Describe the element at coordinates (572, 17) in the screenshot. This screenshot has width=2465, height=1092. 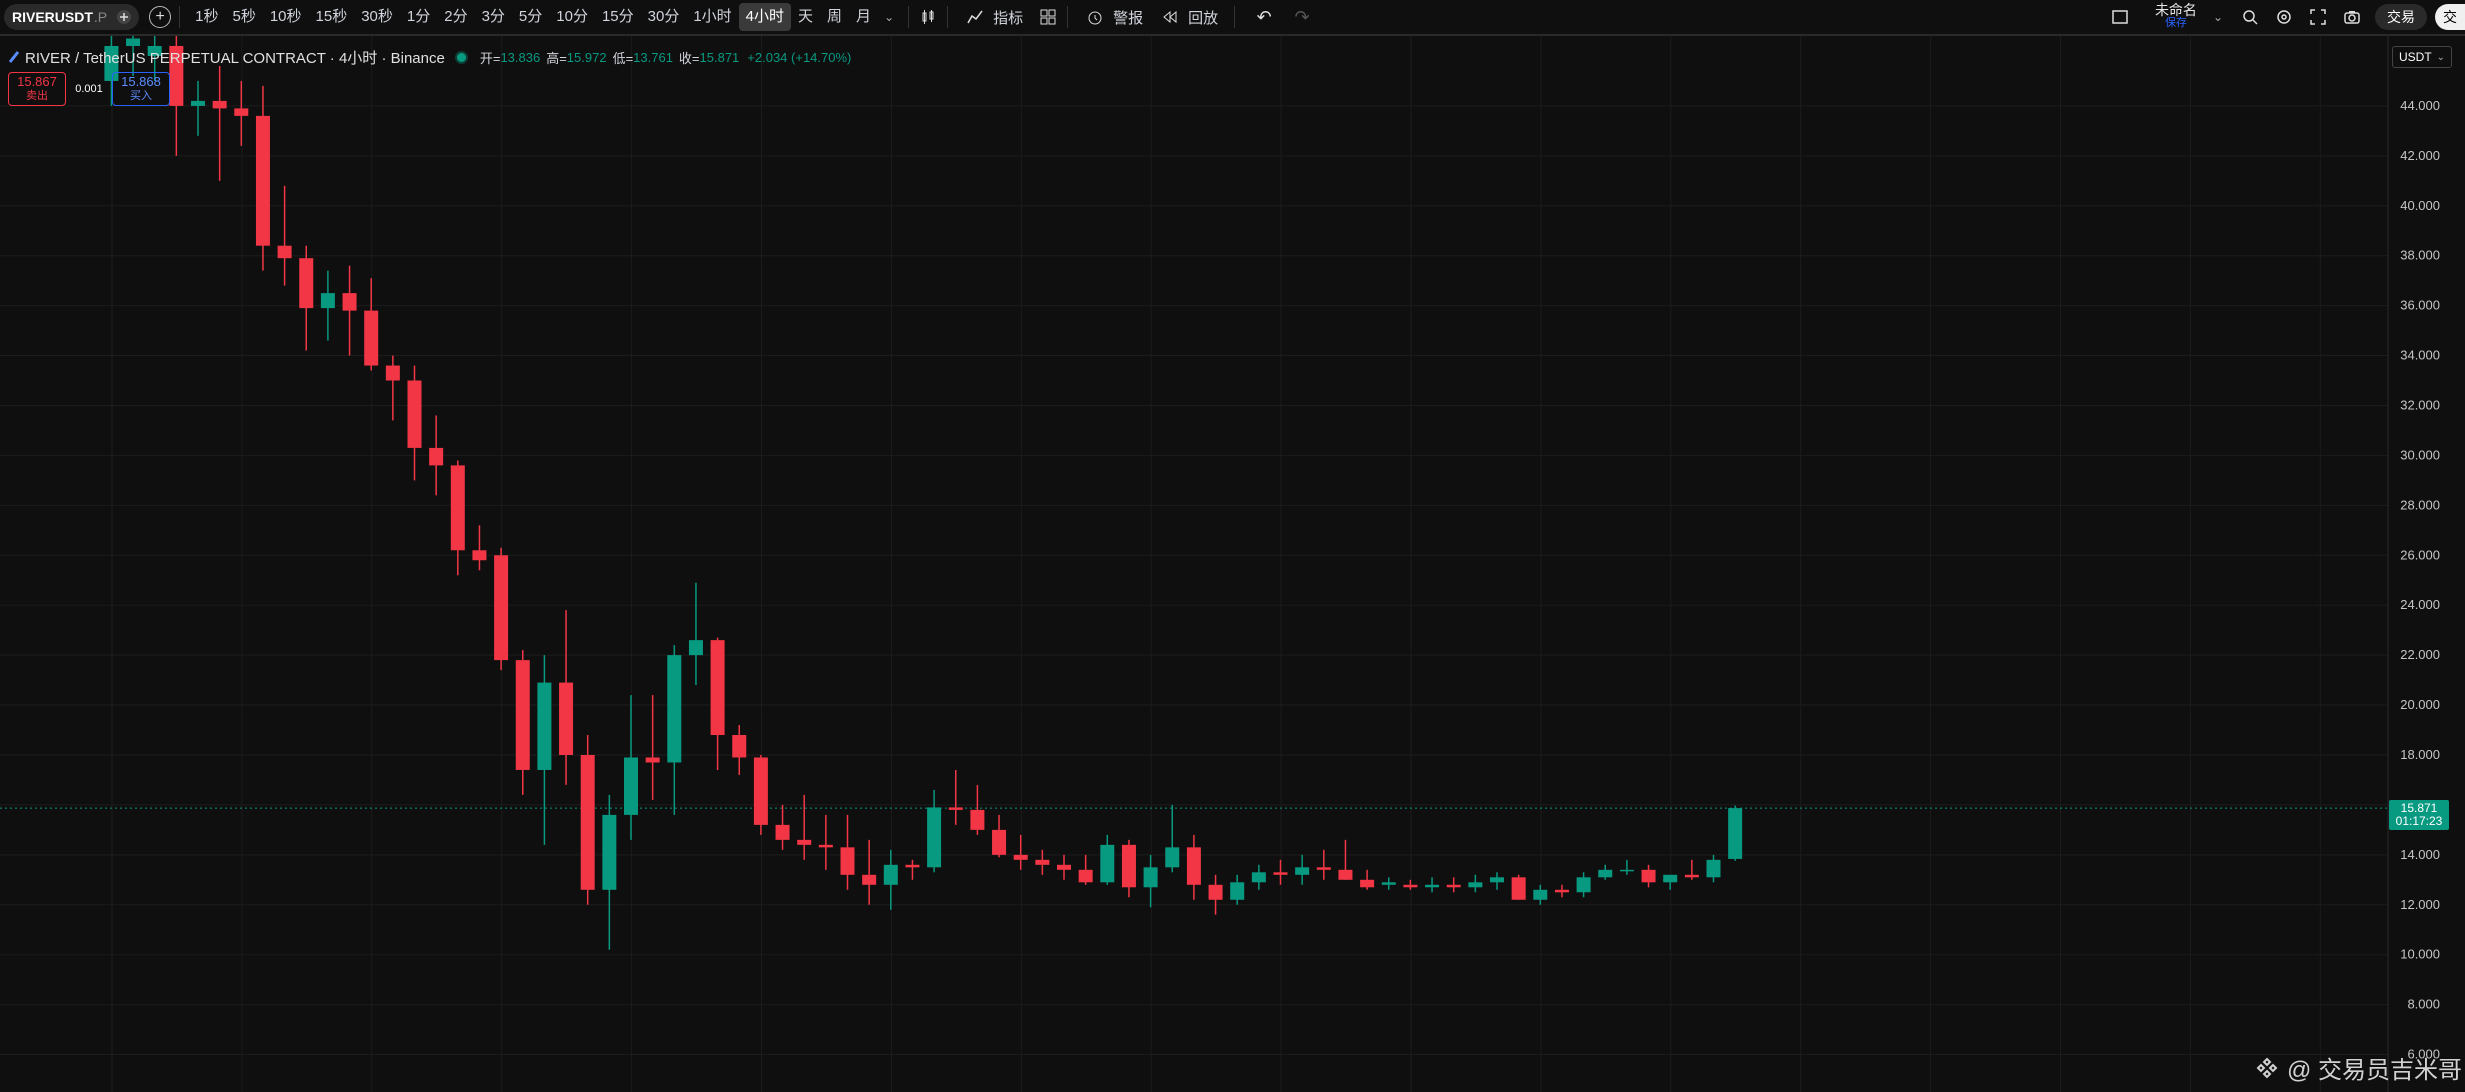
I see `timeframe-button: 10分` at that location.